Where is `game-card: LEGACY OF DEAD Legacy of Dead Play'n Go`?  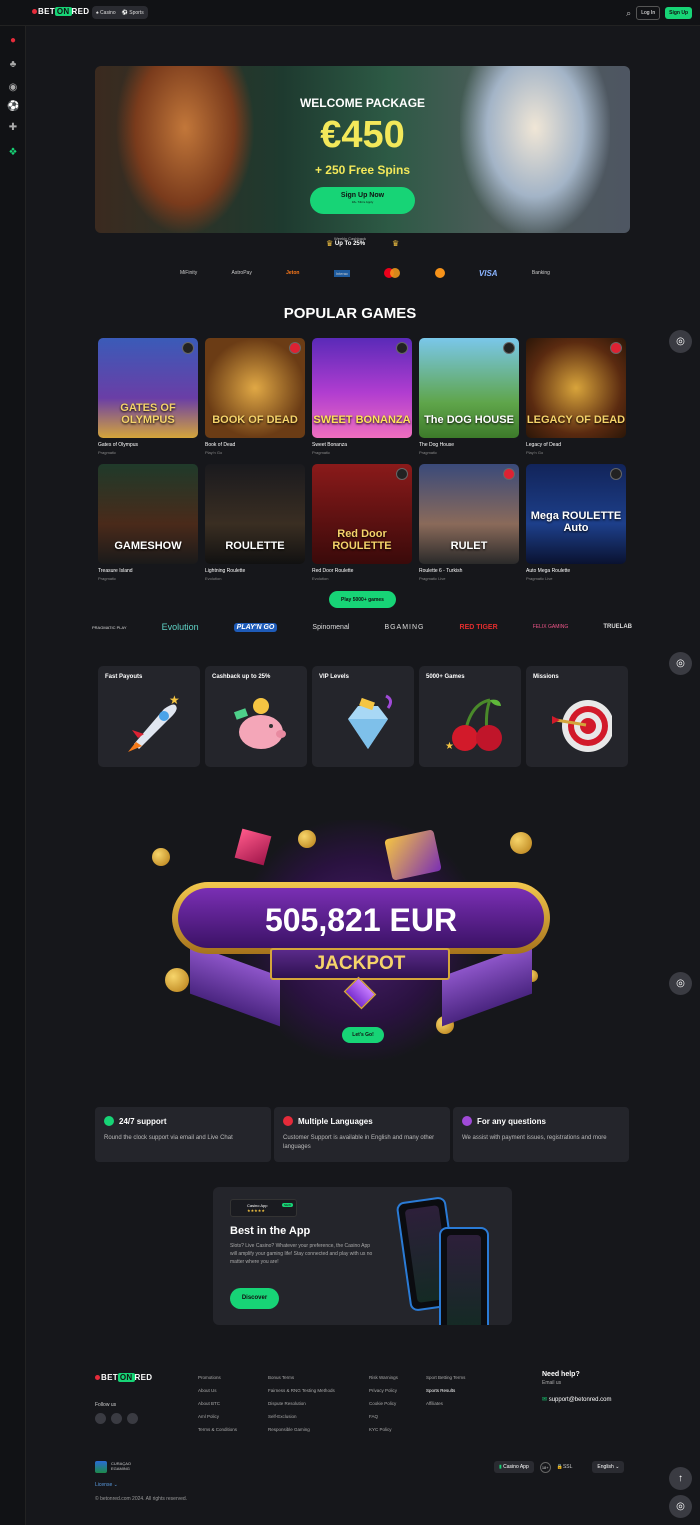
game-card: LEGACY OF DEAD Legacy of Dead Play'n Go is located at coordinates (576, 396).